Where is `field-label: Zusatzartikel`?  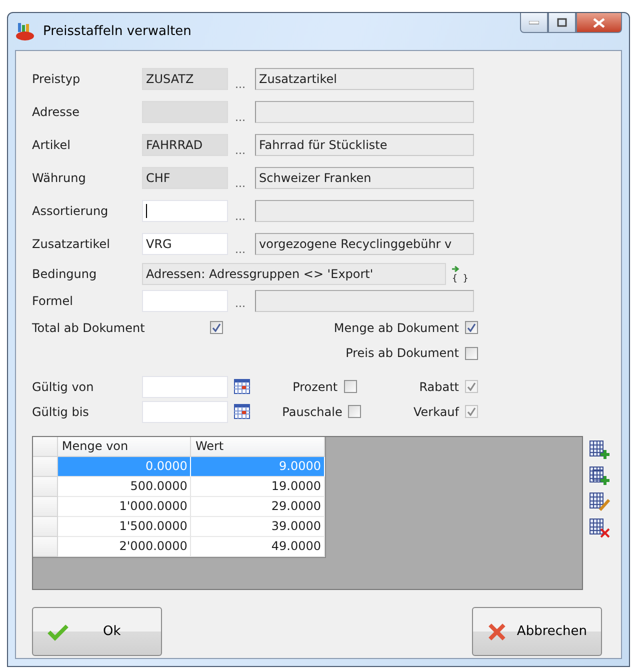
field-label: Zusatzartikel is located at coordinates (71, 243).